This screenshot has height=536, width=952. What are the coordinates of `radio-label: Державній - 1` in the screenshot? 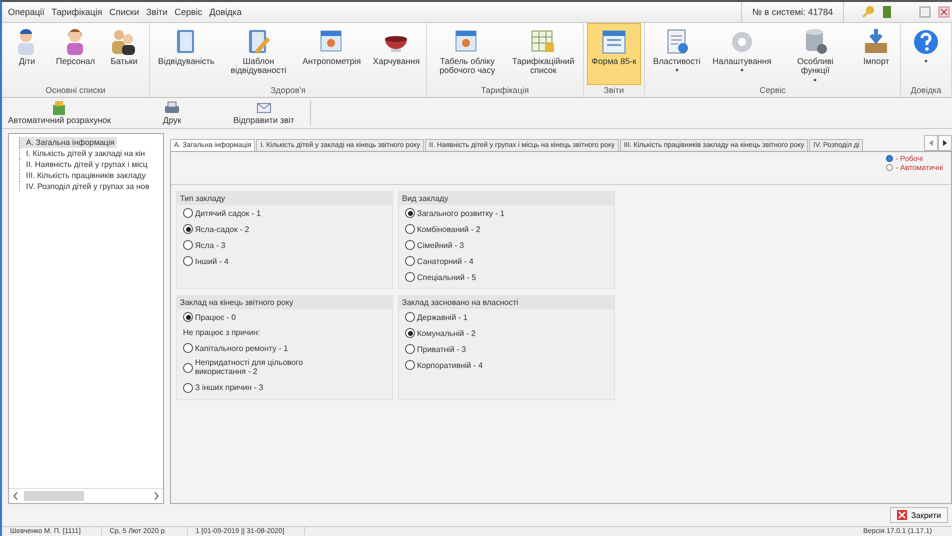 It's located at (442, 317).